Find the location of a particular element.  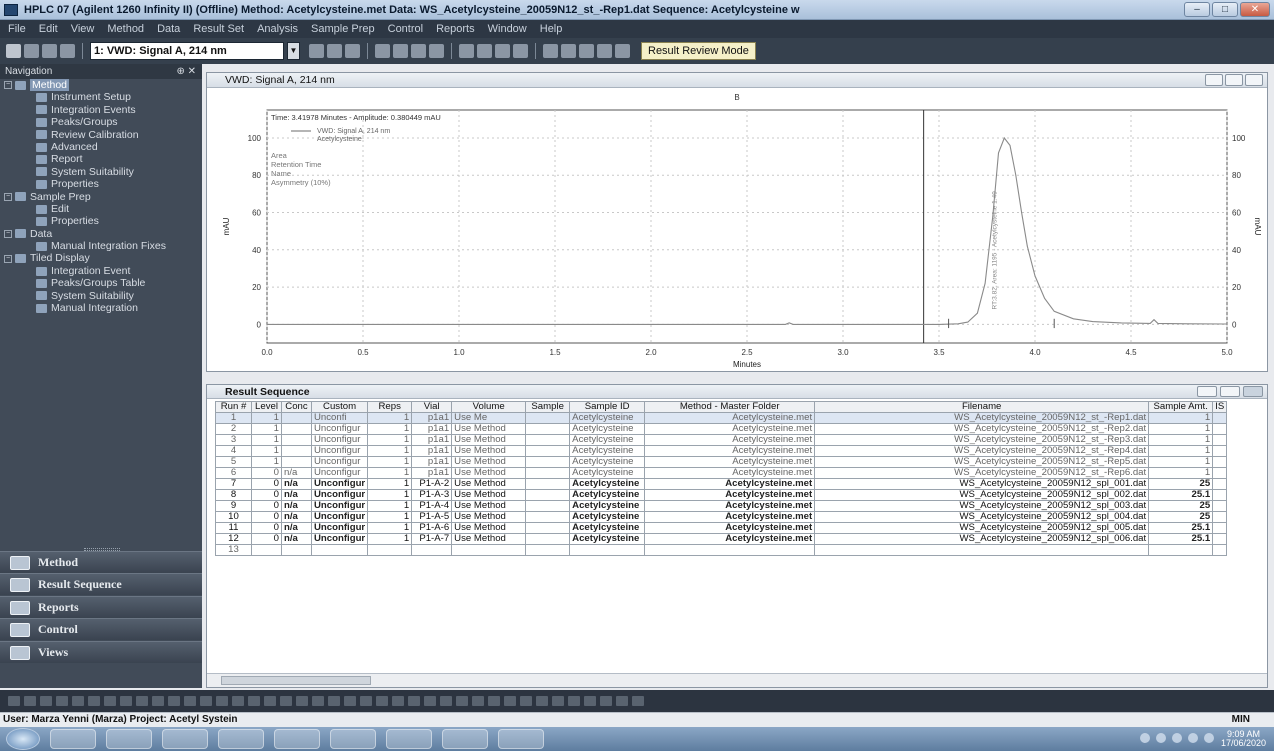

cell-custom: Unconfigur is located at coordinates (339, 451).